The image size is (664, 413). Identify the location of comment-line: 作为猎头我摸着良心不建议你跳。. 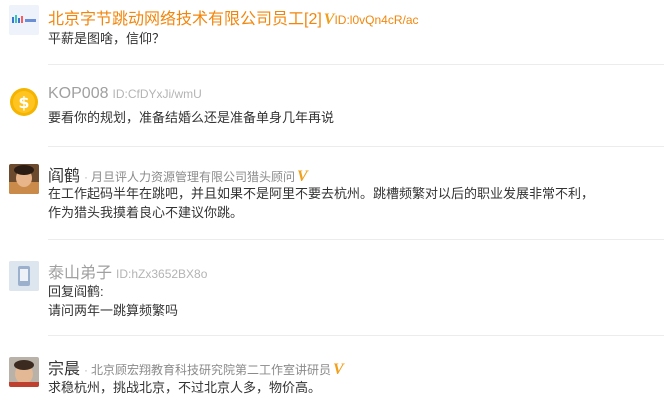
(146, 212).